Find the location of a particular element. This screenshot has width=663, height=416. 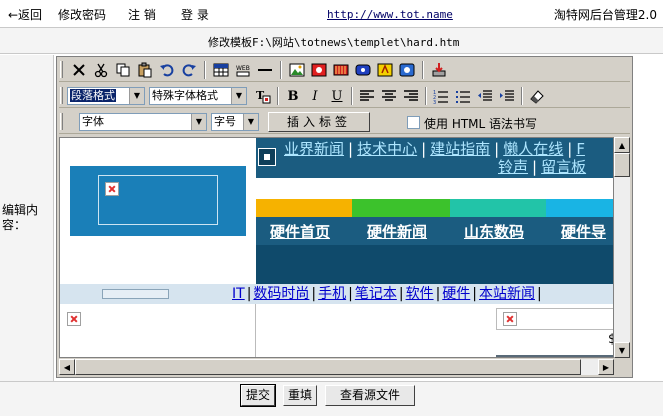

cut-icon is located at coordinates (101, 70).